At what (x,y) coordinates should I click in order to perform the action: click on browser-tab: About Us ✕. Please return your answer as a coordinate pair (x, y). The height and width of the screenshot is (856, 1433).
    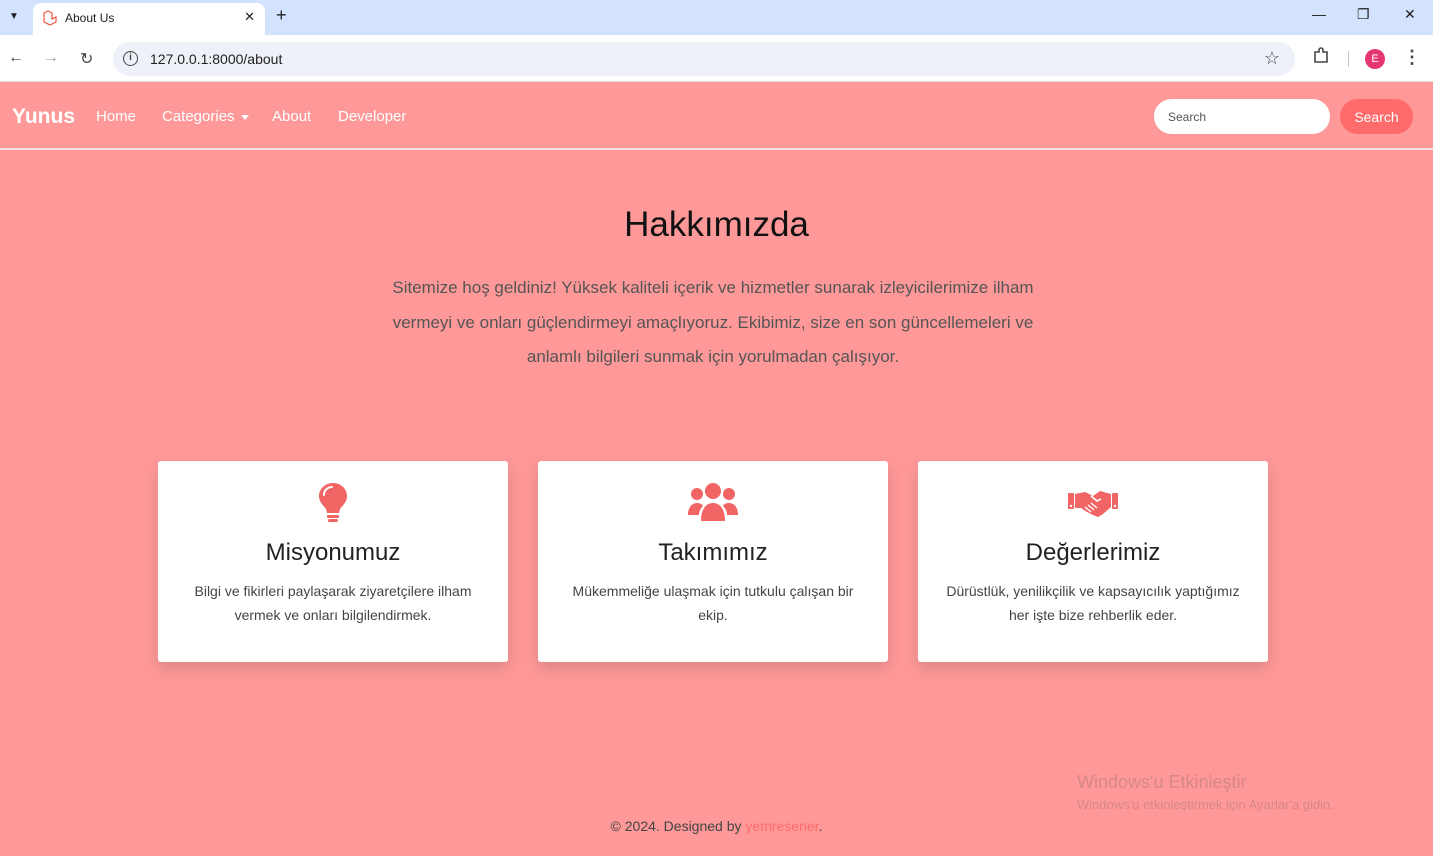
    Looking at the image, I should click on (149, 19).